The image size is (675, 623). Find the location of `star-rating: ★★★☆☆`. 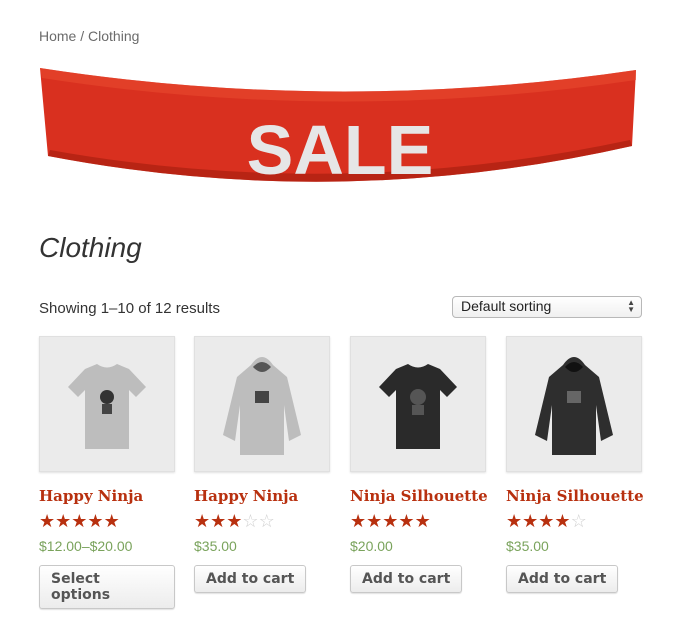

star-rating: ★★★☆☆ is located at coordinates (262, 521).